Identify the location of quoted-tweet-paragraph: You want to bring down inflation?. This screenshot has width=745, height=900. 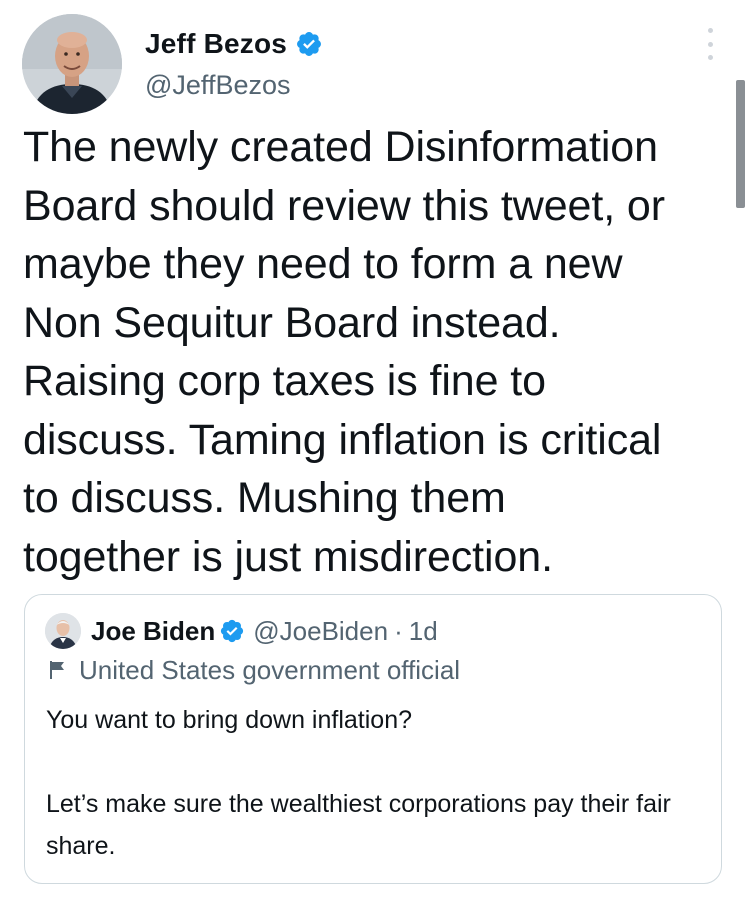
(229, 720).